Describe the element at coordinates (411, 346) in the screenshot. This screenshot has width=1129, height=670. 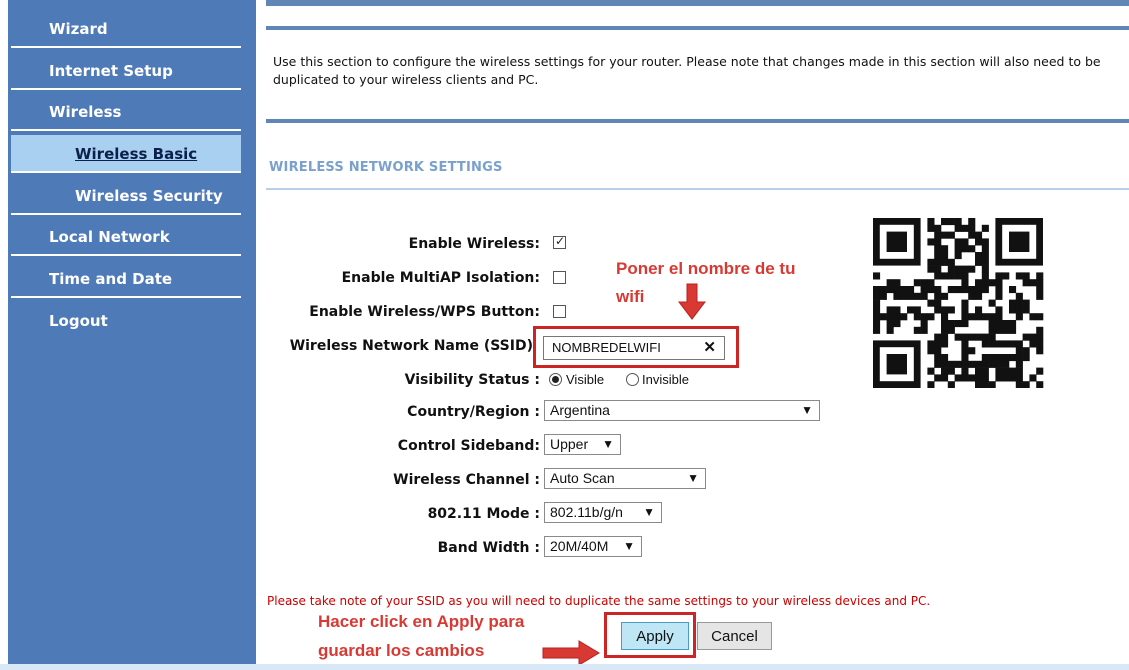
I see `ssid-label: Wireless Network Name (SSID)` at that location.